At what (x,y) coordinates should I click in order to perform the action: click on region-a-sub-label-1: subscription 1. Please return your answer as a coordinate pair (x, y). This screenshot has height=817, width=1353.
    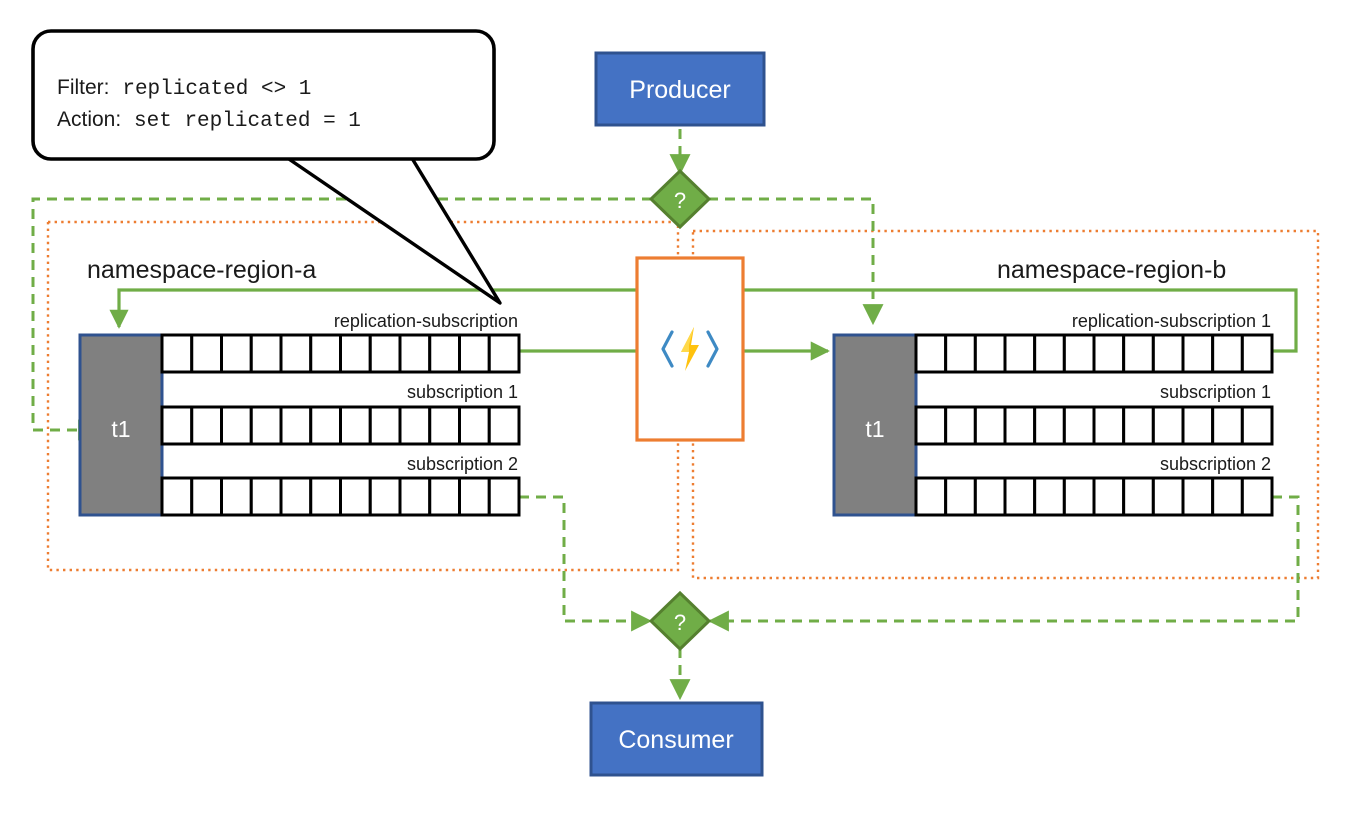
    Looking at the image, I should click on (462, 392).